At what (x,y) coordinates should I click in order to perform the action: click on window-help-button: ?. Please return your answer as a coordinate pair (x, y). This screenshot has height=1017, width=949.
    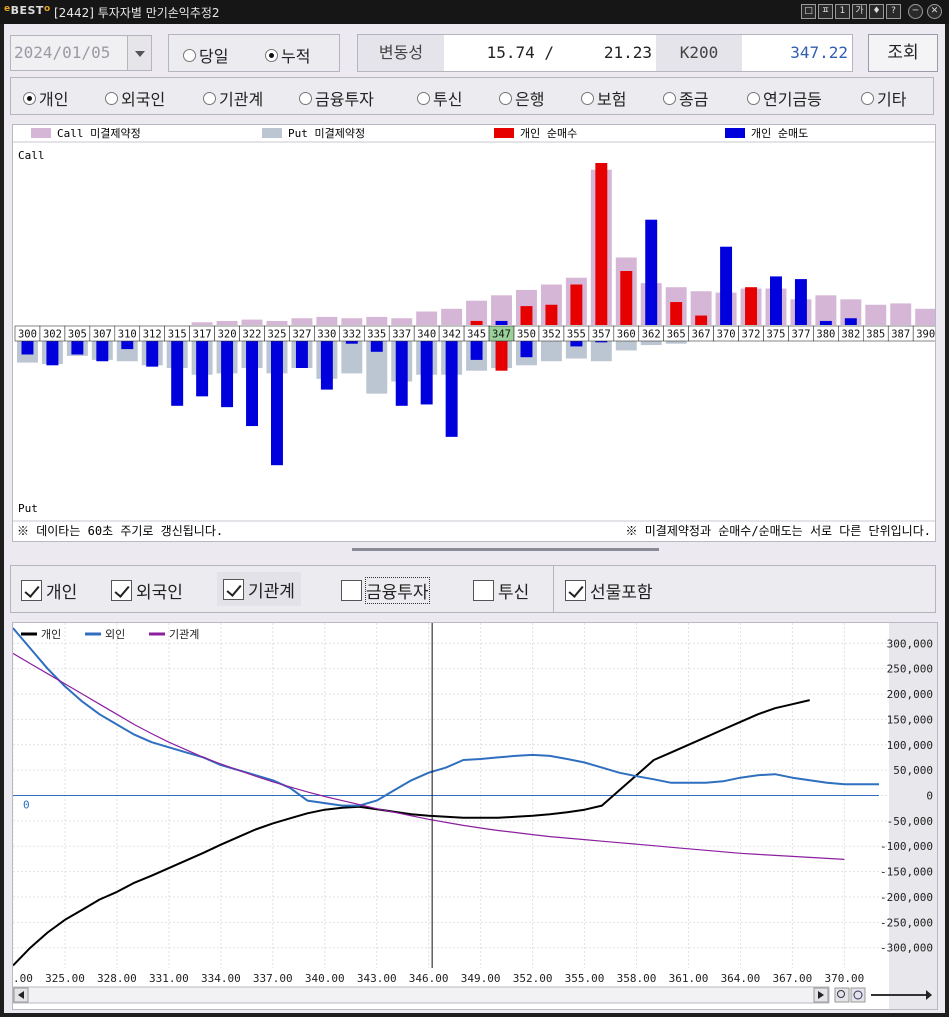
    Looking at the image, I should click on (893, 11).